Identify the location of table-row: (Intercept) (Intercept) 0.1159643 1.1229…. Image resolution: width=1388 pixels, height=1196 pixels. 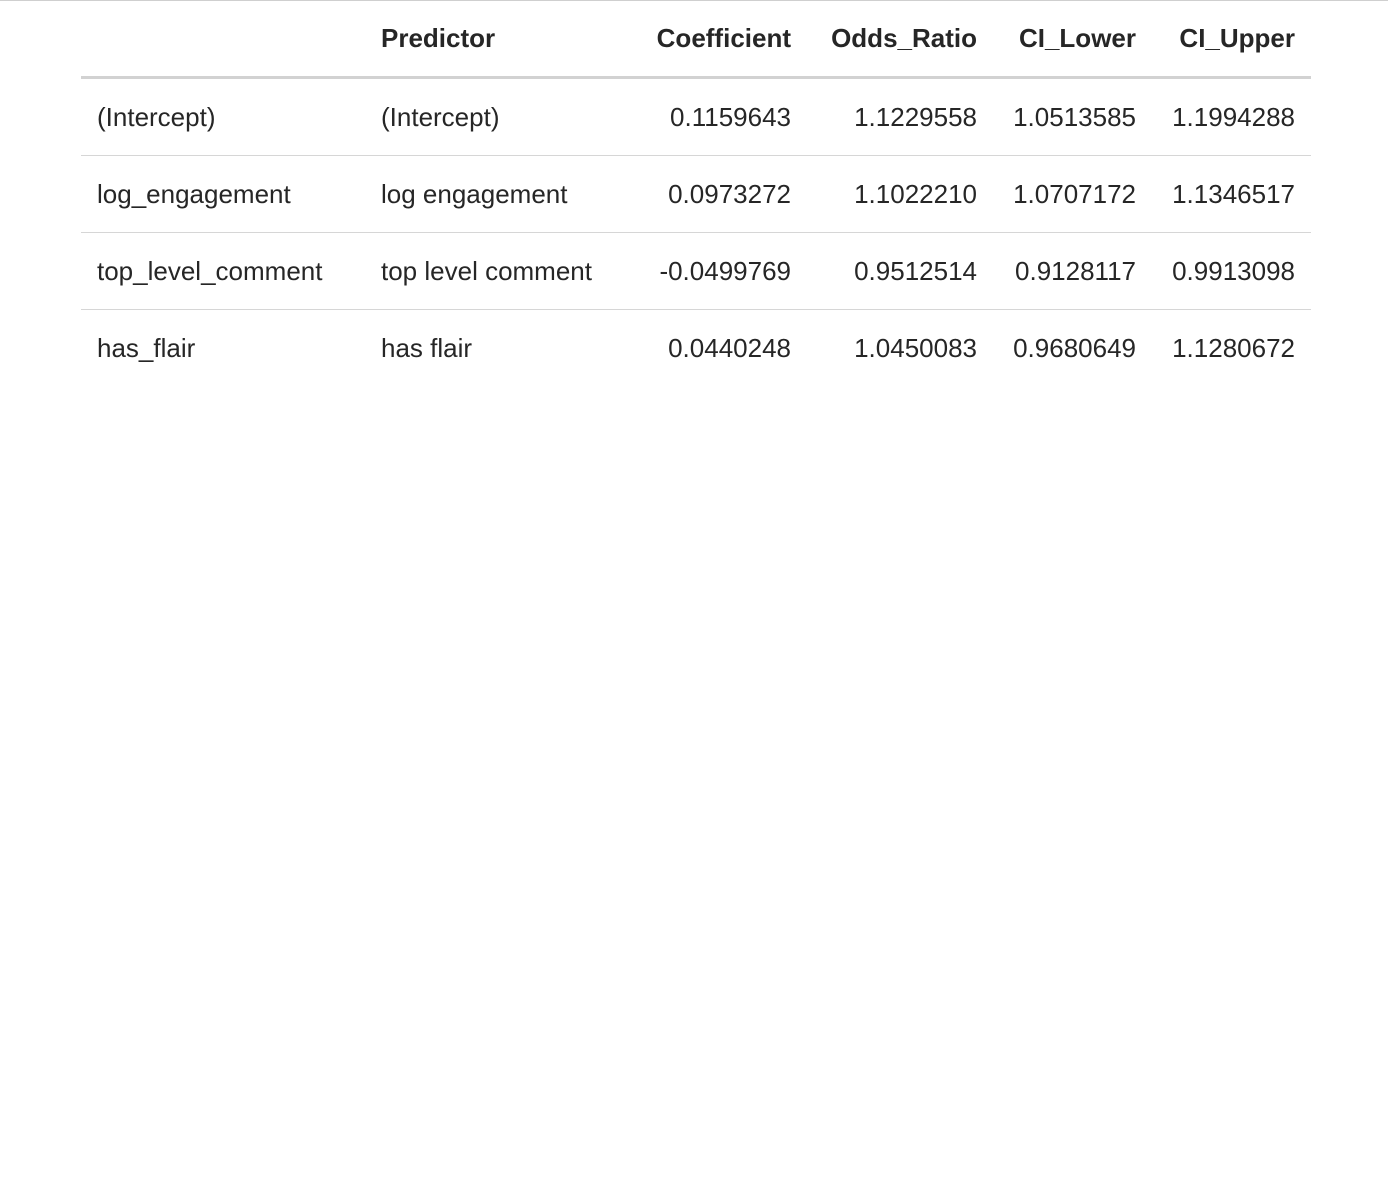
(696, 116).